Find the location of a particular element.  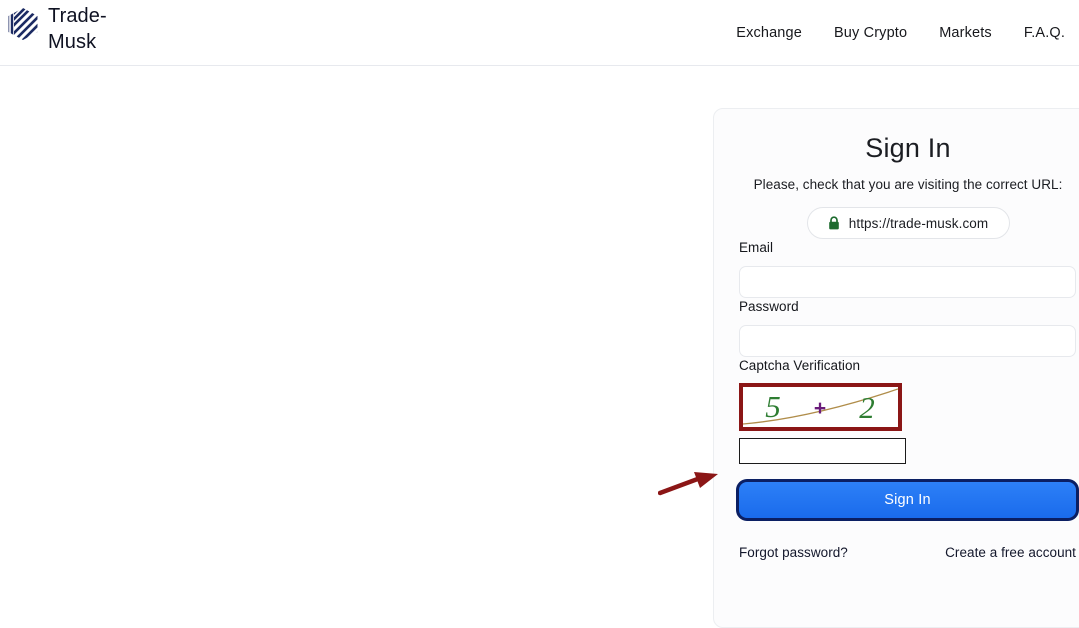

email-field is located at coordinates (907, 282).